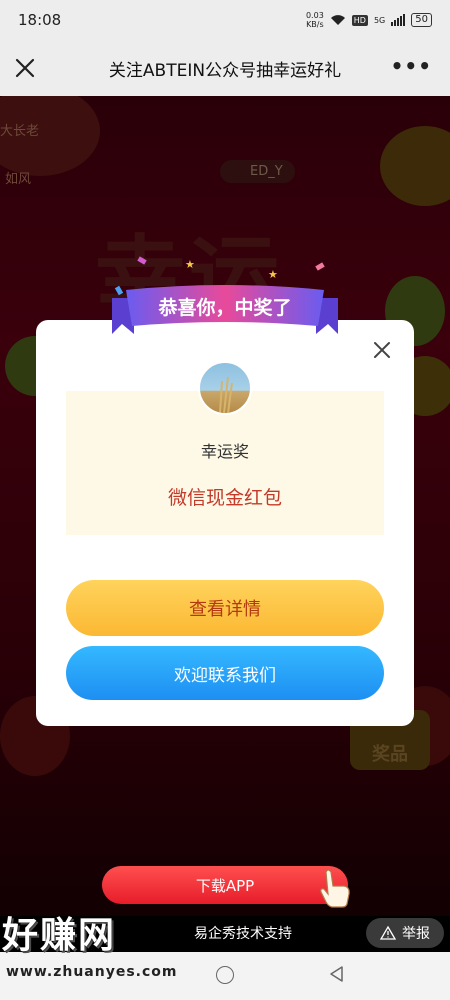 The image size is (450, 1000). What do you see at coordinates (225, 673) in the screenshot?
I see `contact-us-button: 欢迎联系我们` at bounding box center [225, 673].